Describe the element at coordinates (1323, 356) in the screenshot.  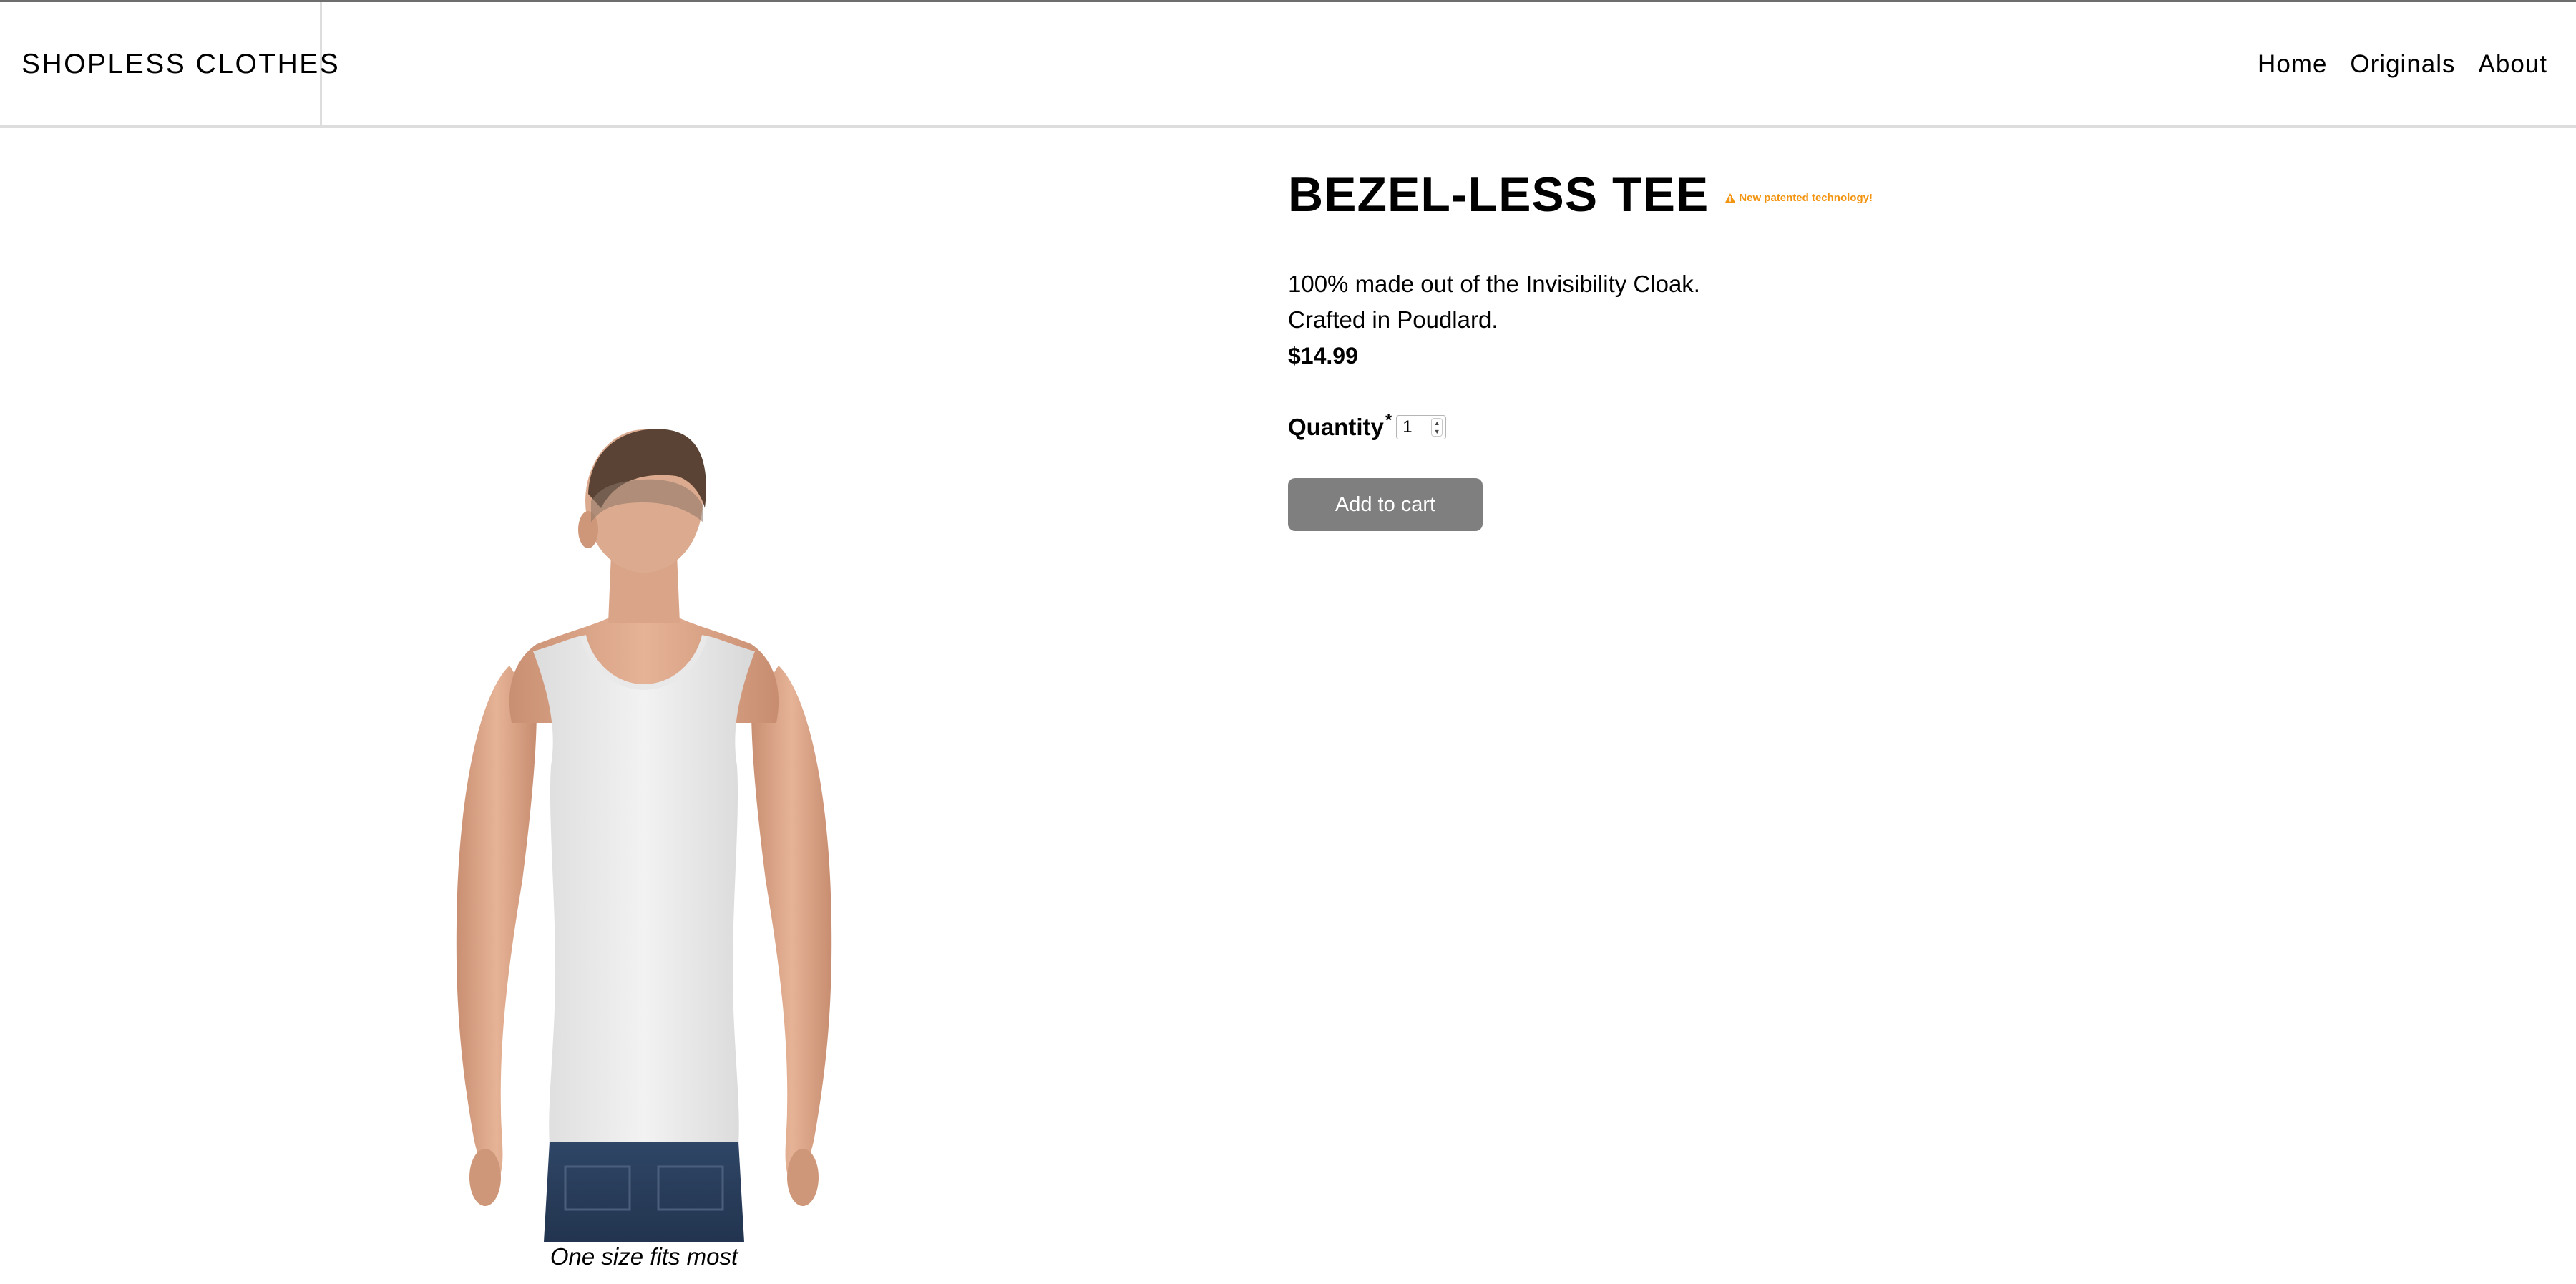
I see `product-price: $14.99` at that location.